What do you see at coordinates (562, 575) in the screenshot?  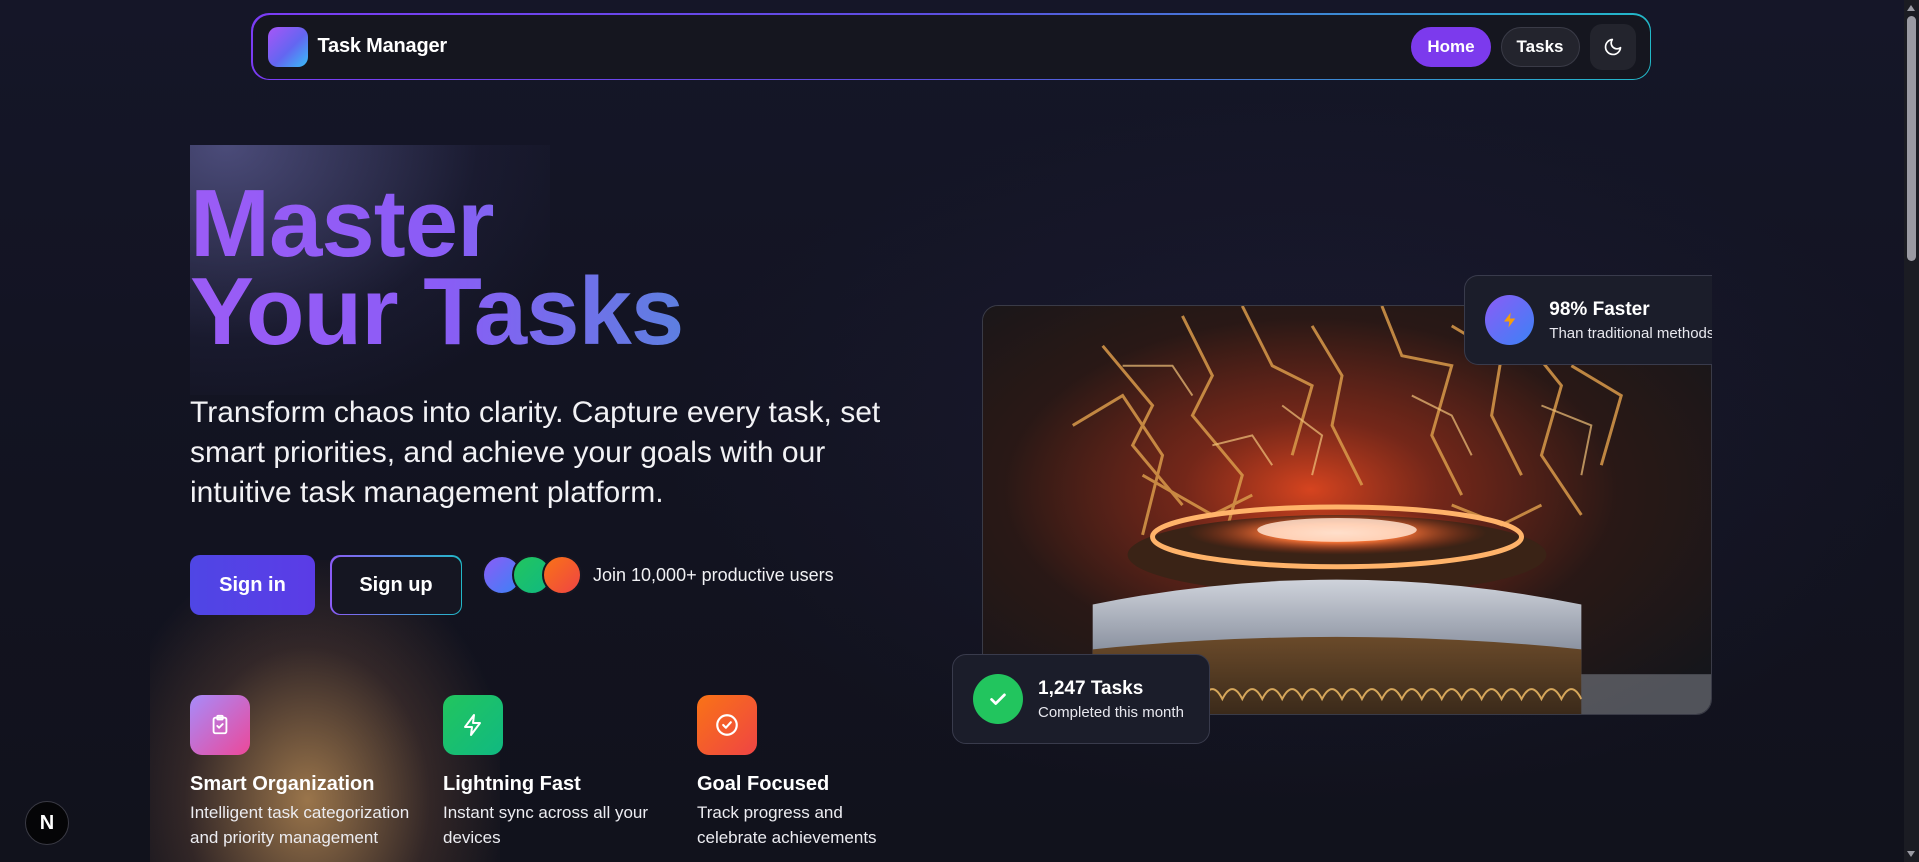 I see `avatar` at bounding box center [562, 575].